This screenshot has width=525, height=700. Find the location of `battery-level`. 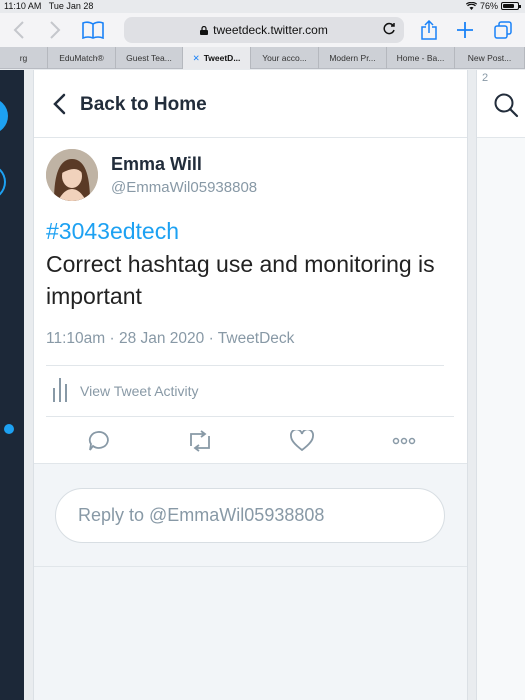

battery-level is located at coordinates (508, 6).